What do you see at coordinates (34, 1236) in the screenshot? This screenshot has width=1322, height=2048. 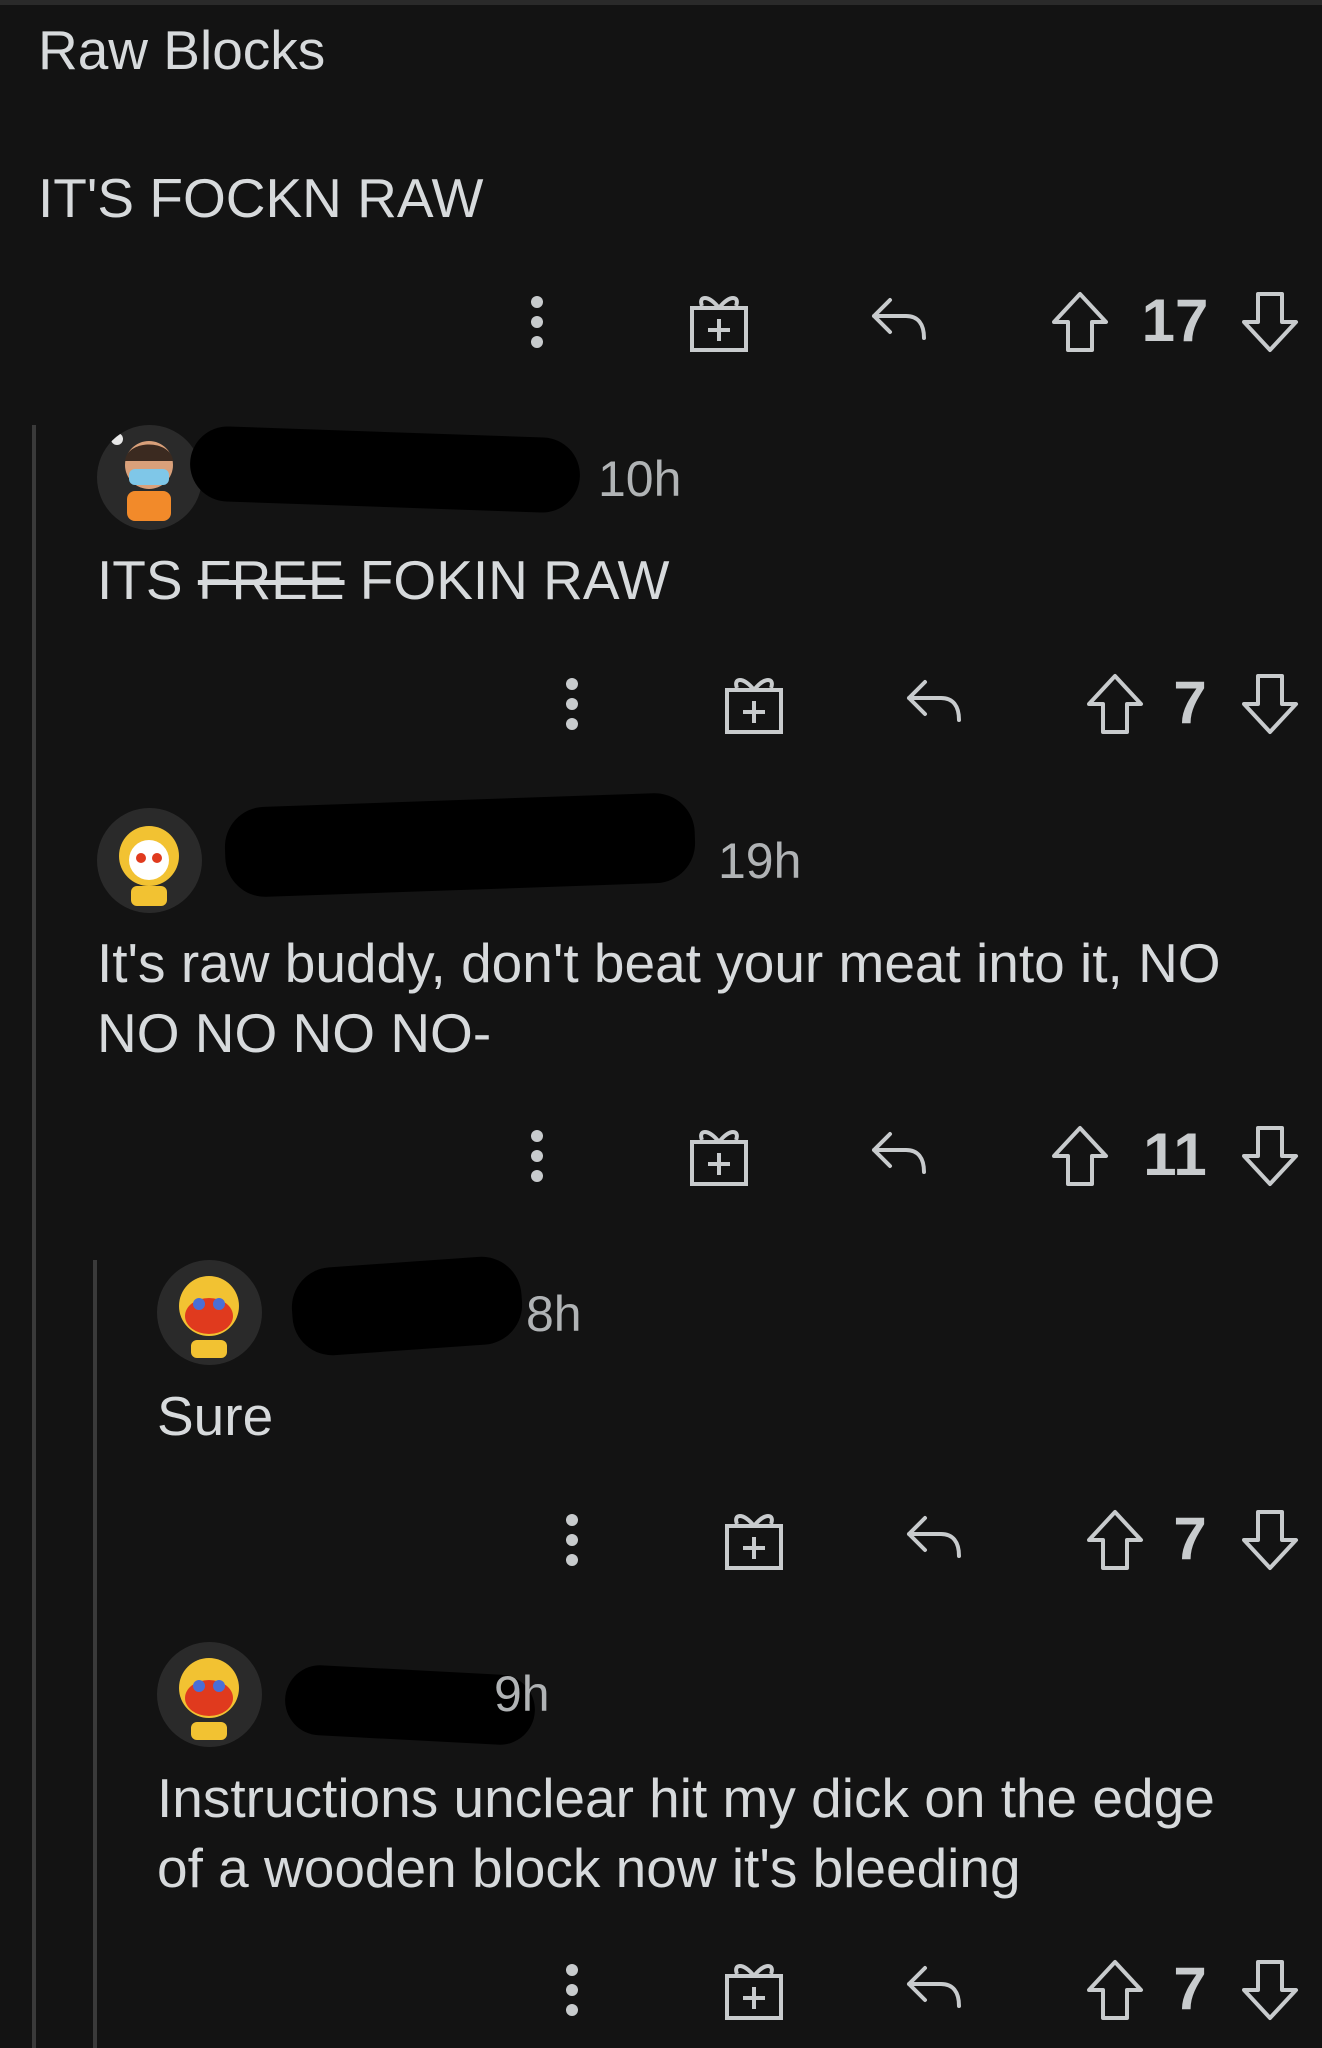 I see `thread-line-level1` at bounding box center [34, 1236].